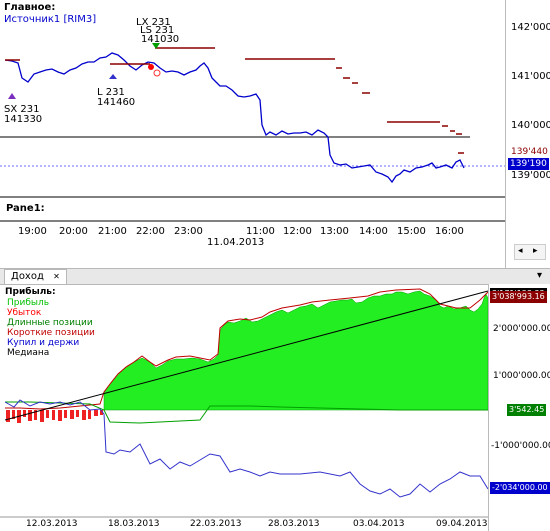 This screenshot has height=531, width=550. Describe the element at coordinates (373, 231) in the screenshot. I see `time-tick: 14:00` at that location.